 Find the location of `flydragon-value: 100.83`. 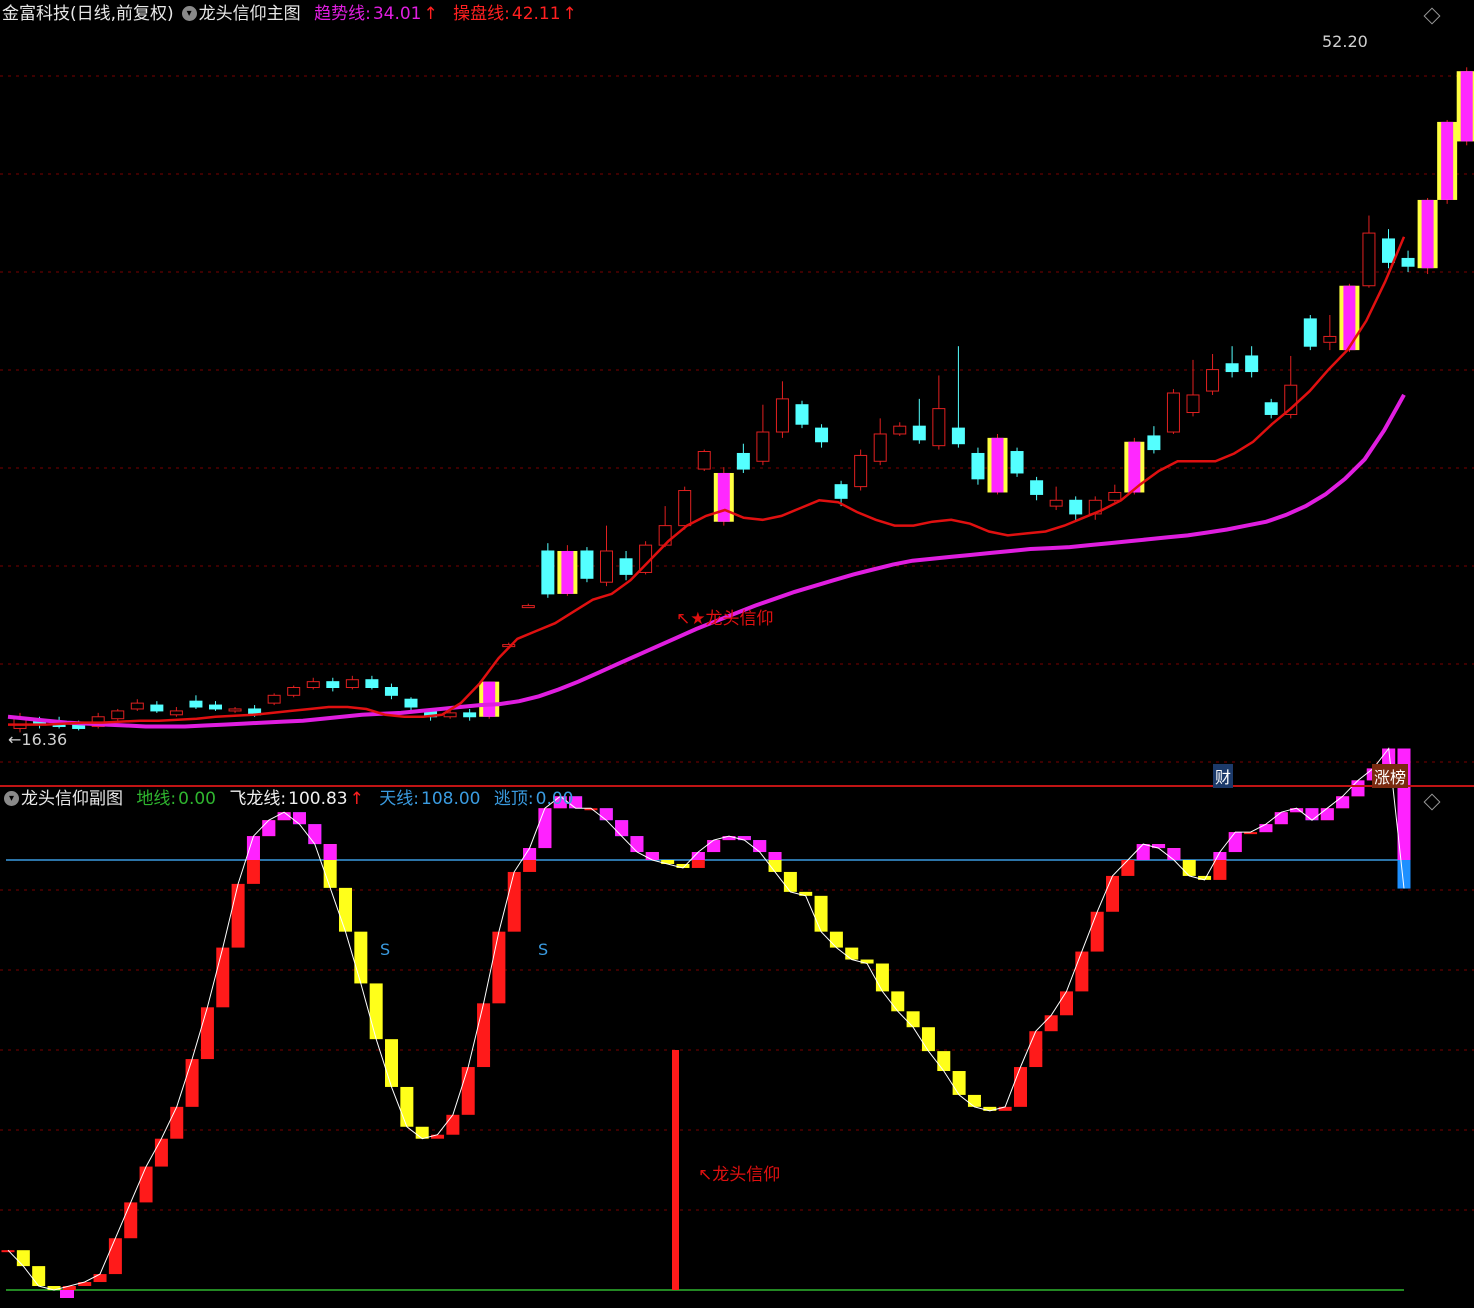

flydragon-value: 100.83 is located at coordinates (318, 799).